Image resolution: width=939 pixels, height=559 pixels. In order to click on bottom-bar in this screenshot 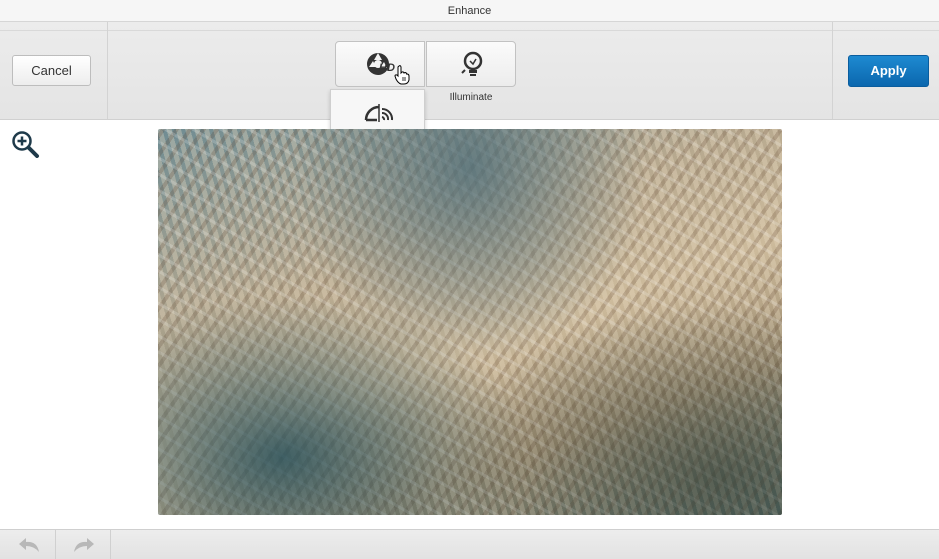, I will do `click(469, 544)`.